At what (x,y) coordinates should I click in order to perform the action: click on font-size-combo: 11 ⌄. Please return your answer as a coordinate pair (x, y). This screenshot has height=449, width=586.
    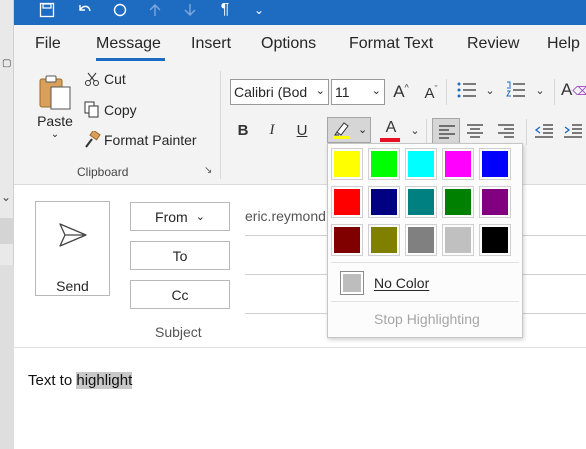
    Looking at the image, I should click on (358, 92).